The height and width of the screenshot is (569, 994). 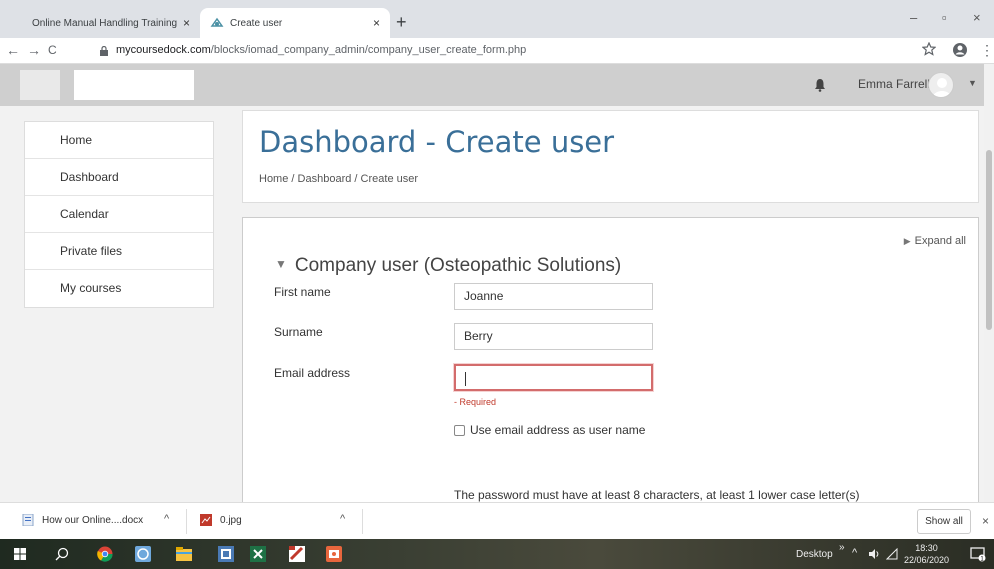 I want to click on sidebar-item-home: Home, so click(x=119, y=140).